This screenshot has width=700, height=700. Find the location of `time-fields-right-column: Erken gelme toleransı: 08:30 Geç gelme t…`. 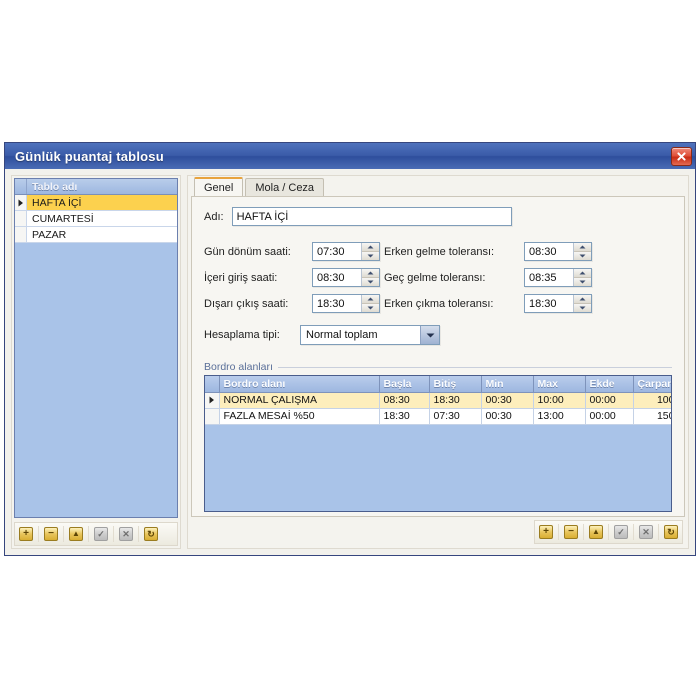

time-fields-right-column: Erken gelme toleransı: 08:30 Geç gelme t… is located at coordinates (488, 277).